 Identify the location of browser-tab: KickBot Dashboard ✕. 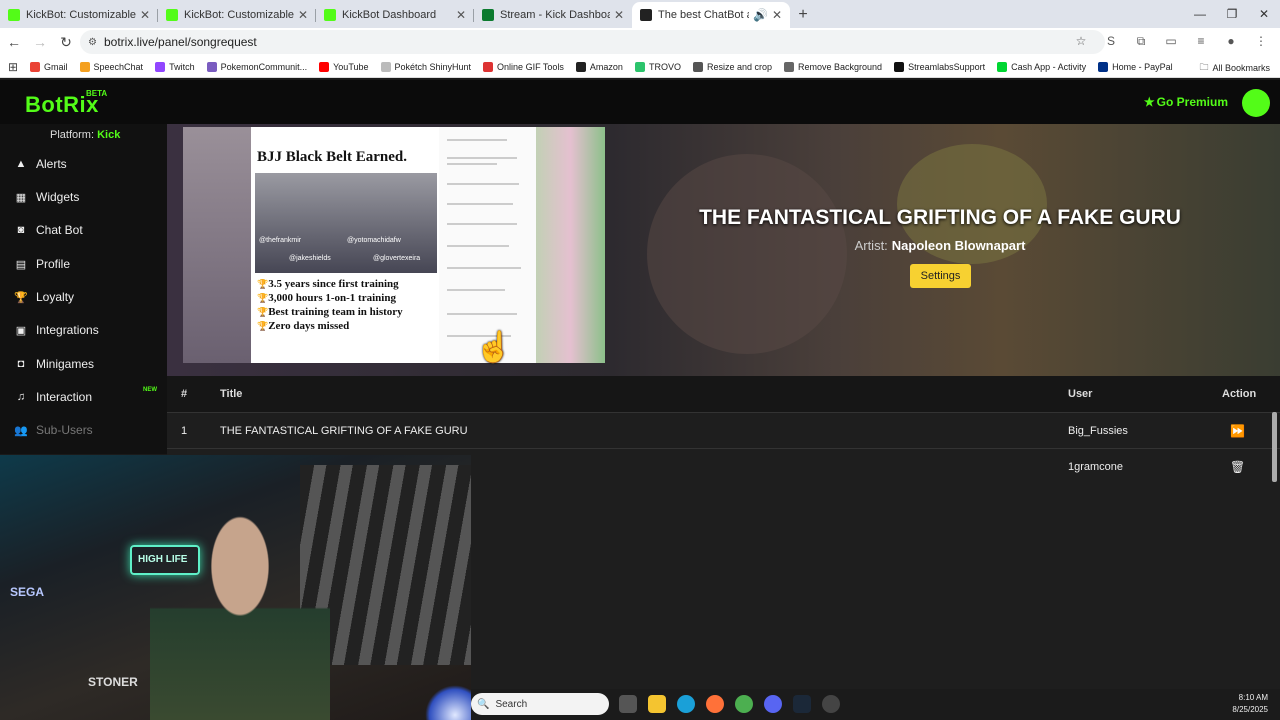
(395, 15).